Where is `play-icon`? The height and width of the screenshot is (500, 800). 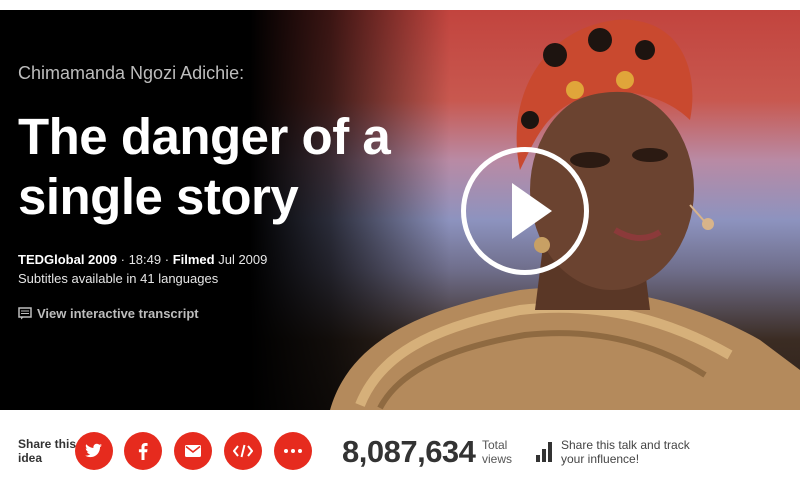 play-icon is located at coordinates (532, 211).